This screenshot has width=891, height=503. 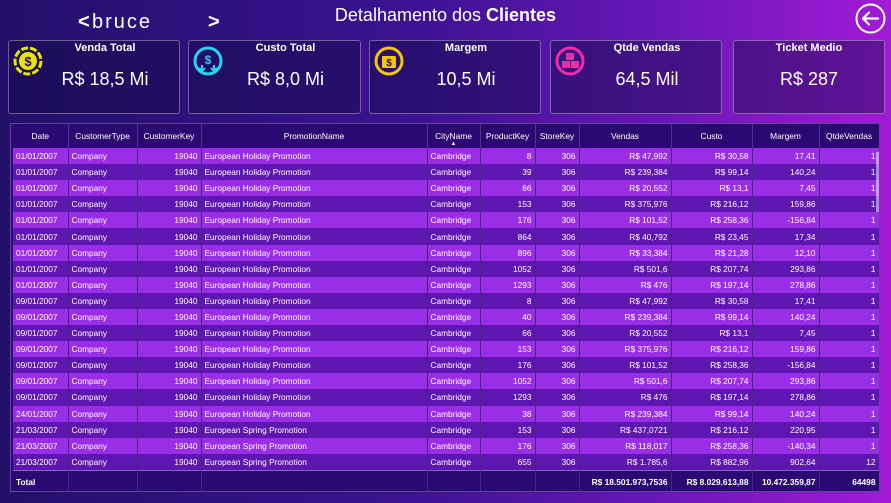 I want to click on column-header: Custo, so click(x=712, y=136).